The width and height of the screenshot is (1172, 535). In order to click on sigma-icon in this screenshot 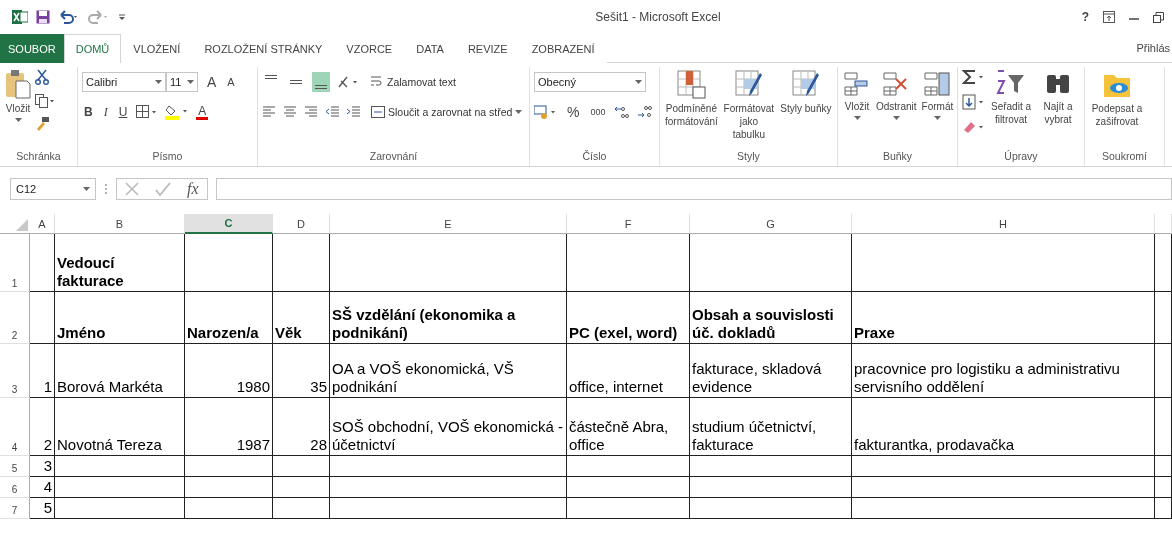, I will do `click(974, 77)`.